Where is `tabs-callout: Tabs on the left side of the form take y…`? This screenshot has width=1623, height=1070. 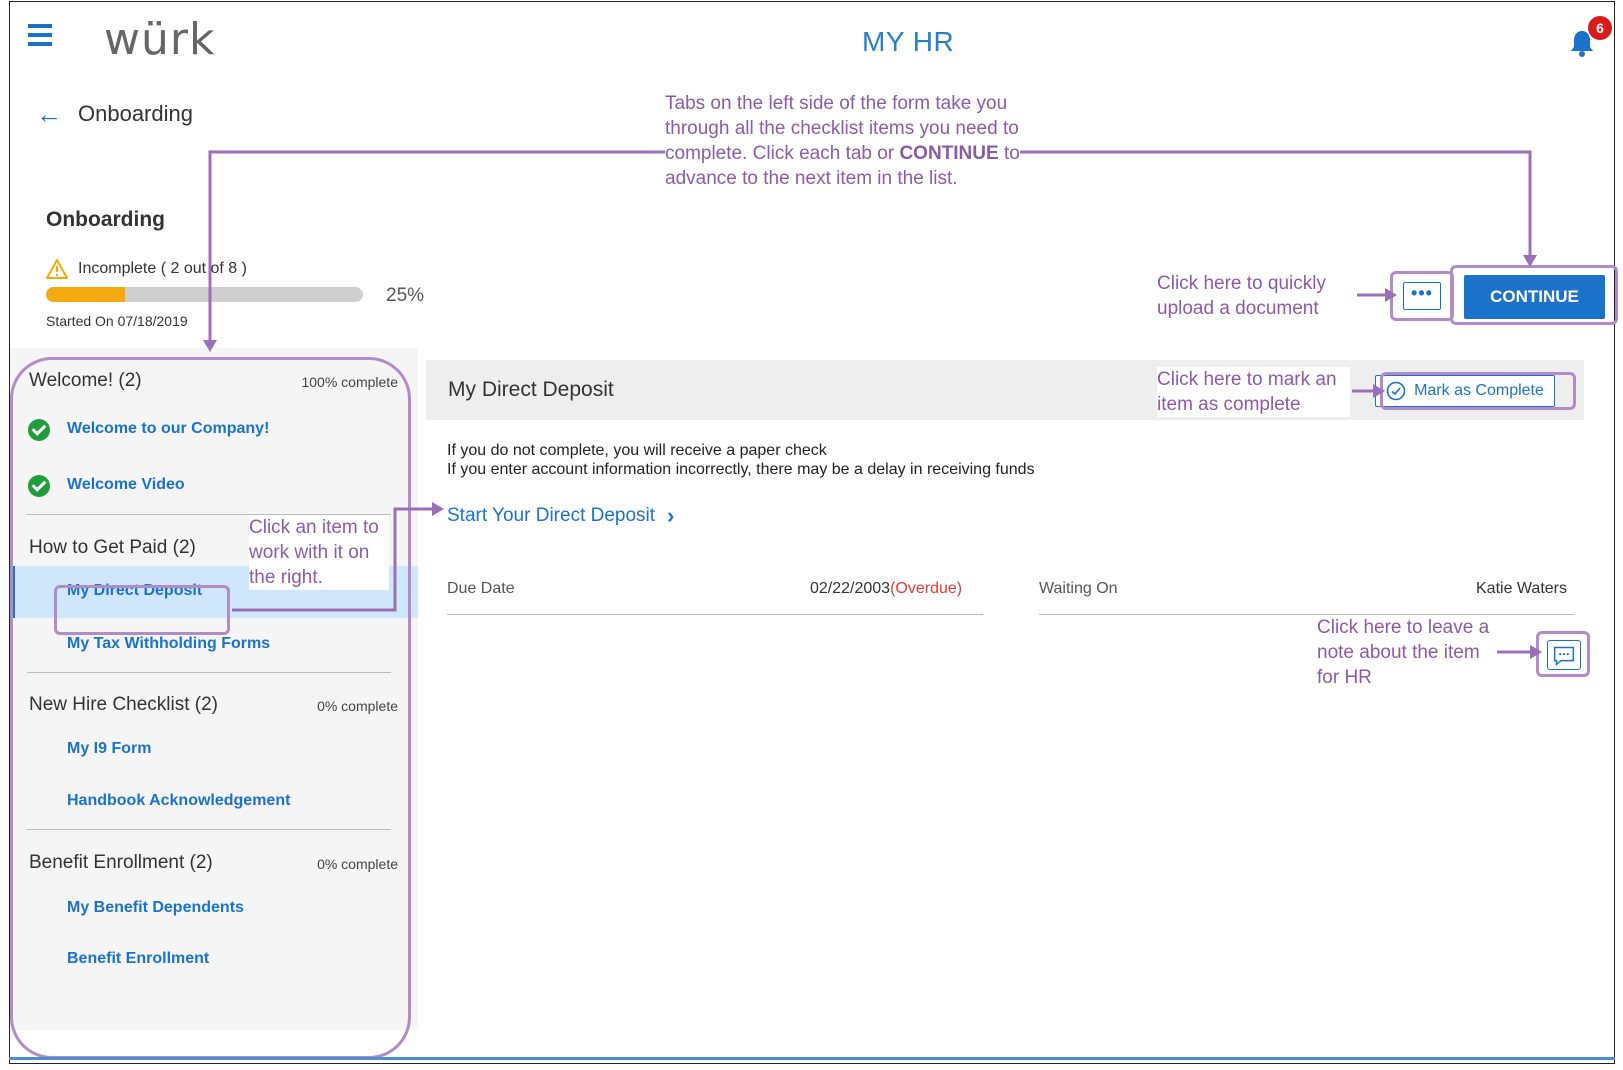
tabs-callout: Tabs on the left side of the form take y… is located at coordinates (842, 141).